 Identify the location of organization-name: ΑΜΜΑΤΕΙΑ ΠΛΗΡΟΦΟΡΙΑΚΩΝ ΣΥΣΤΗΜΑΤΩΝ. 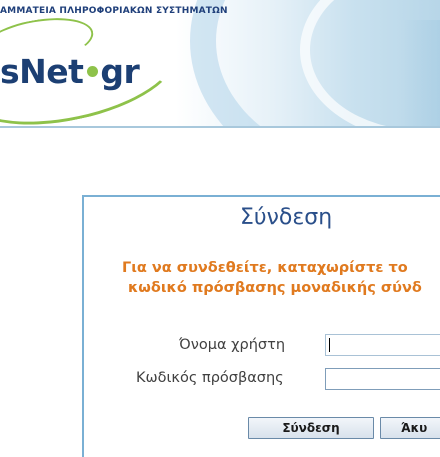
(114, 11).